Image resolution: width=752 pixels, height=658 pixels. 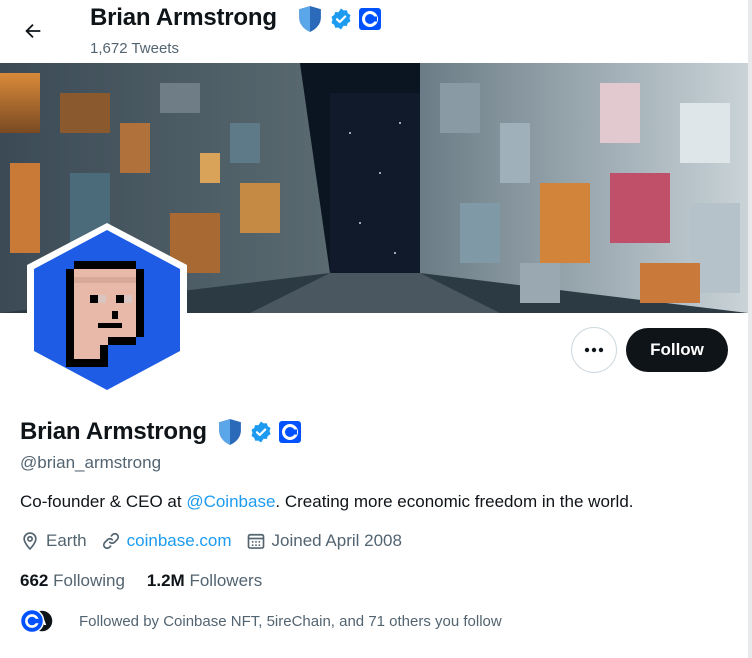 I want to click on location-pin-icon, so click(x=30, y=541).